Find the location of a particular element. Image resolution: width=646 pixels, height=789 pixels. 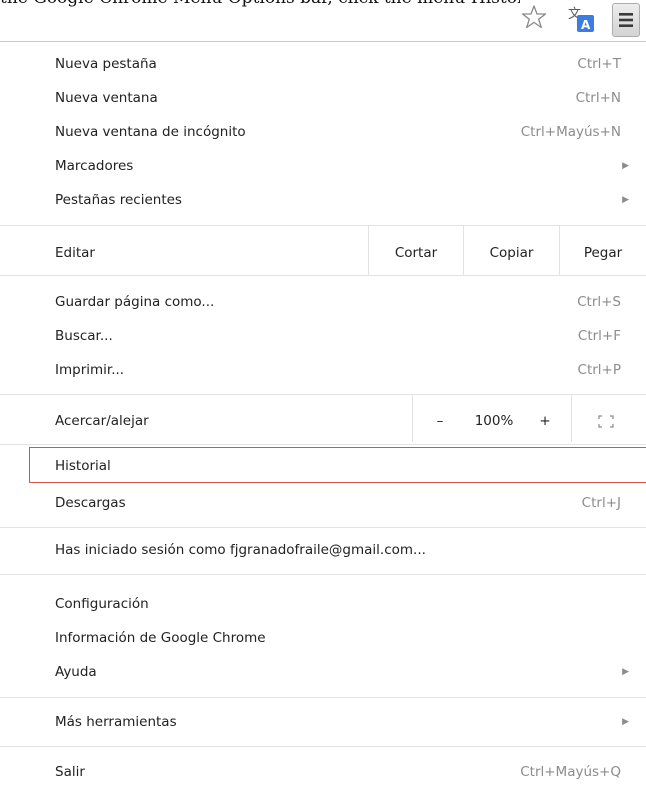

menu-item-label: Editar is located at coordinates (75, 253).